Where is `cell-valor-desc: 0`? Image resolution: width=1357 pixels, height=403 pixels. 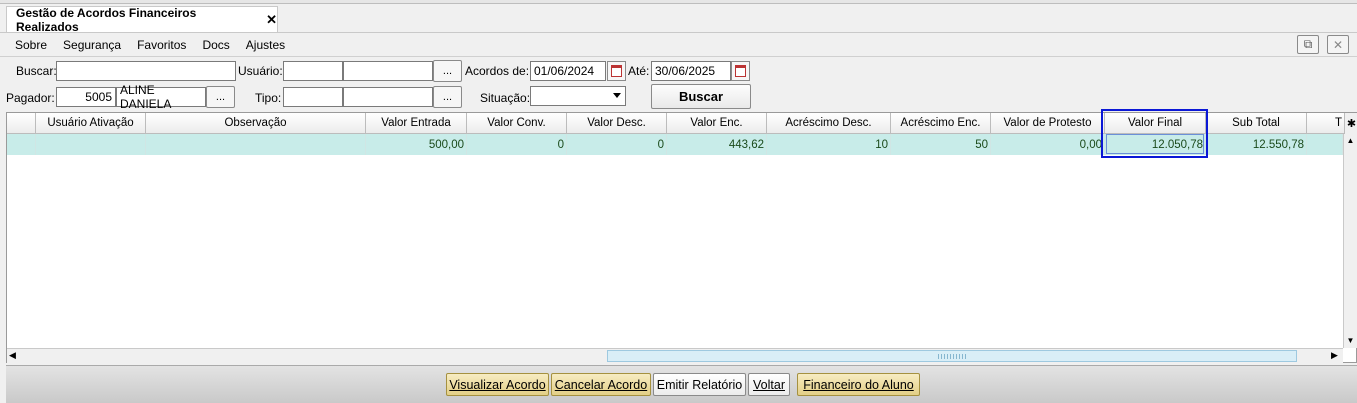
cell-valor-desc: 0 is located at coordinates (617, 144).